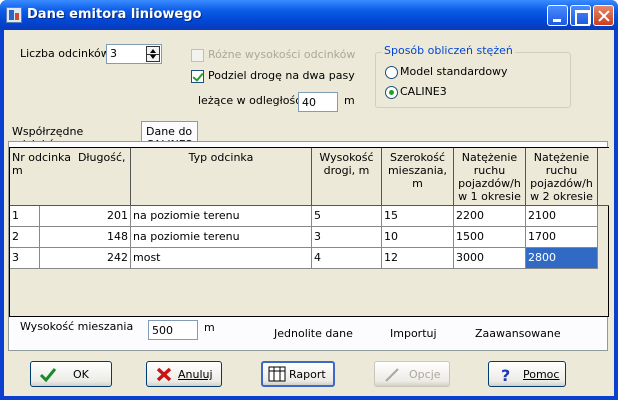 This screenshot has width=618, height=400. I want to click on help-question-icon: ?, so click(505, 374).